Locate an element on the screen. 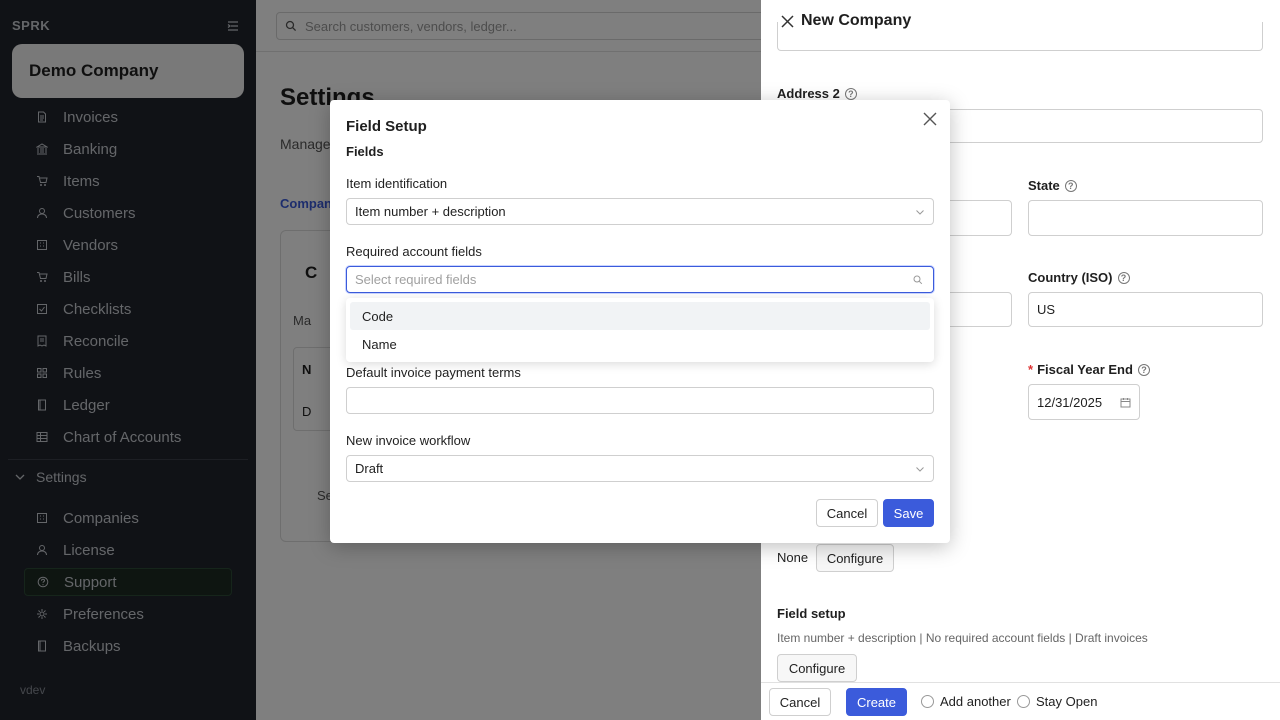  cancel-button: Cancel is located at coordinates (800, 702).